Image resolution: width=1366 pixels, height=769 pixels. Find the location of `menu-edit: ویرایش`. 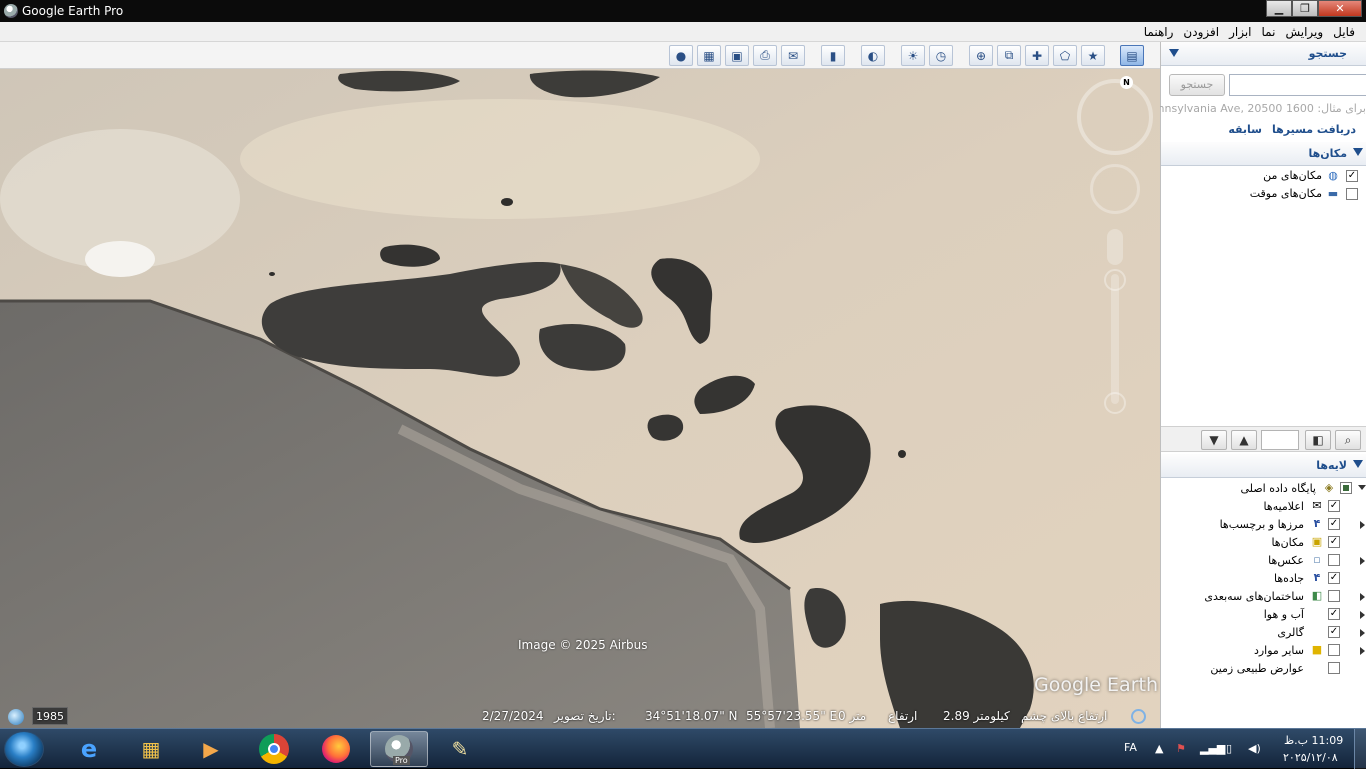

menu-edit: ویرایش is located at coordinates (1304, 32).